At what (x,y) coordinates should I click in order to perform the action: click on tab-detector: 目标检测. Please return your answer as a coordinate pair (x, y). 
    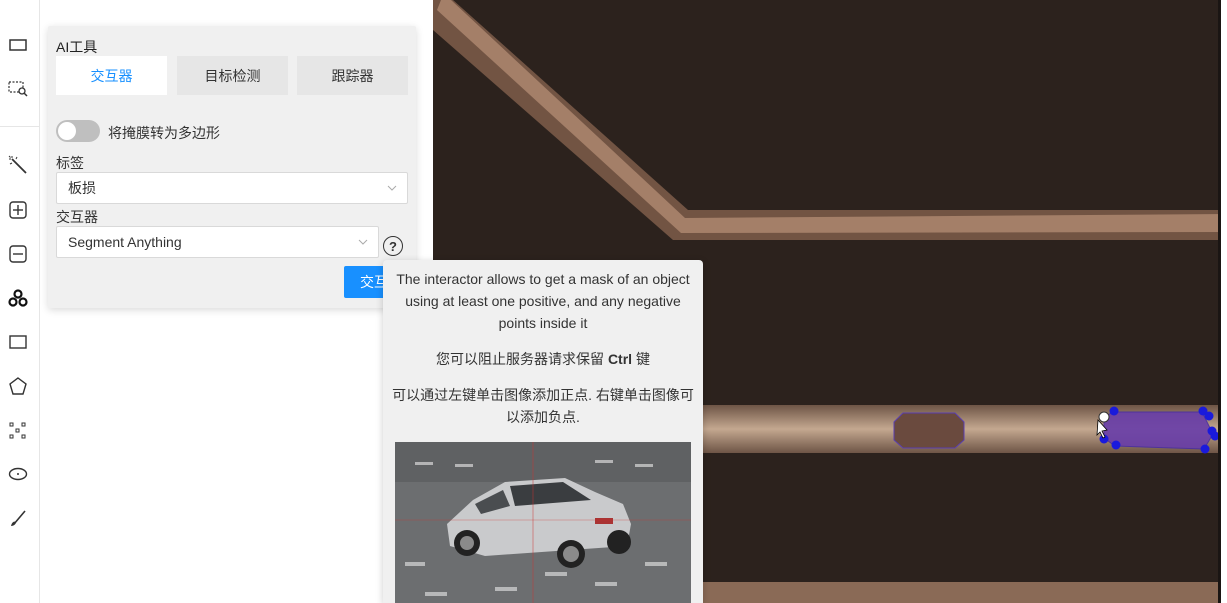
    Looking at the image, I should click on (232, 75).